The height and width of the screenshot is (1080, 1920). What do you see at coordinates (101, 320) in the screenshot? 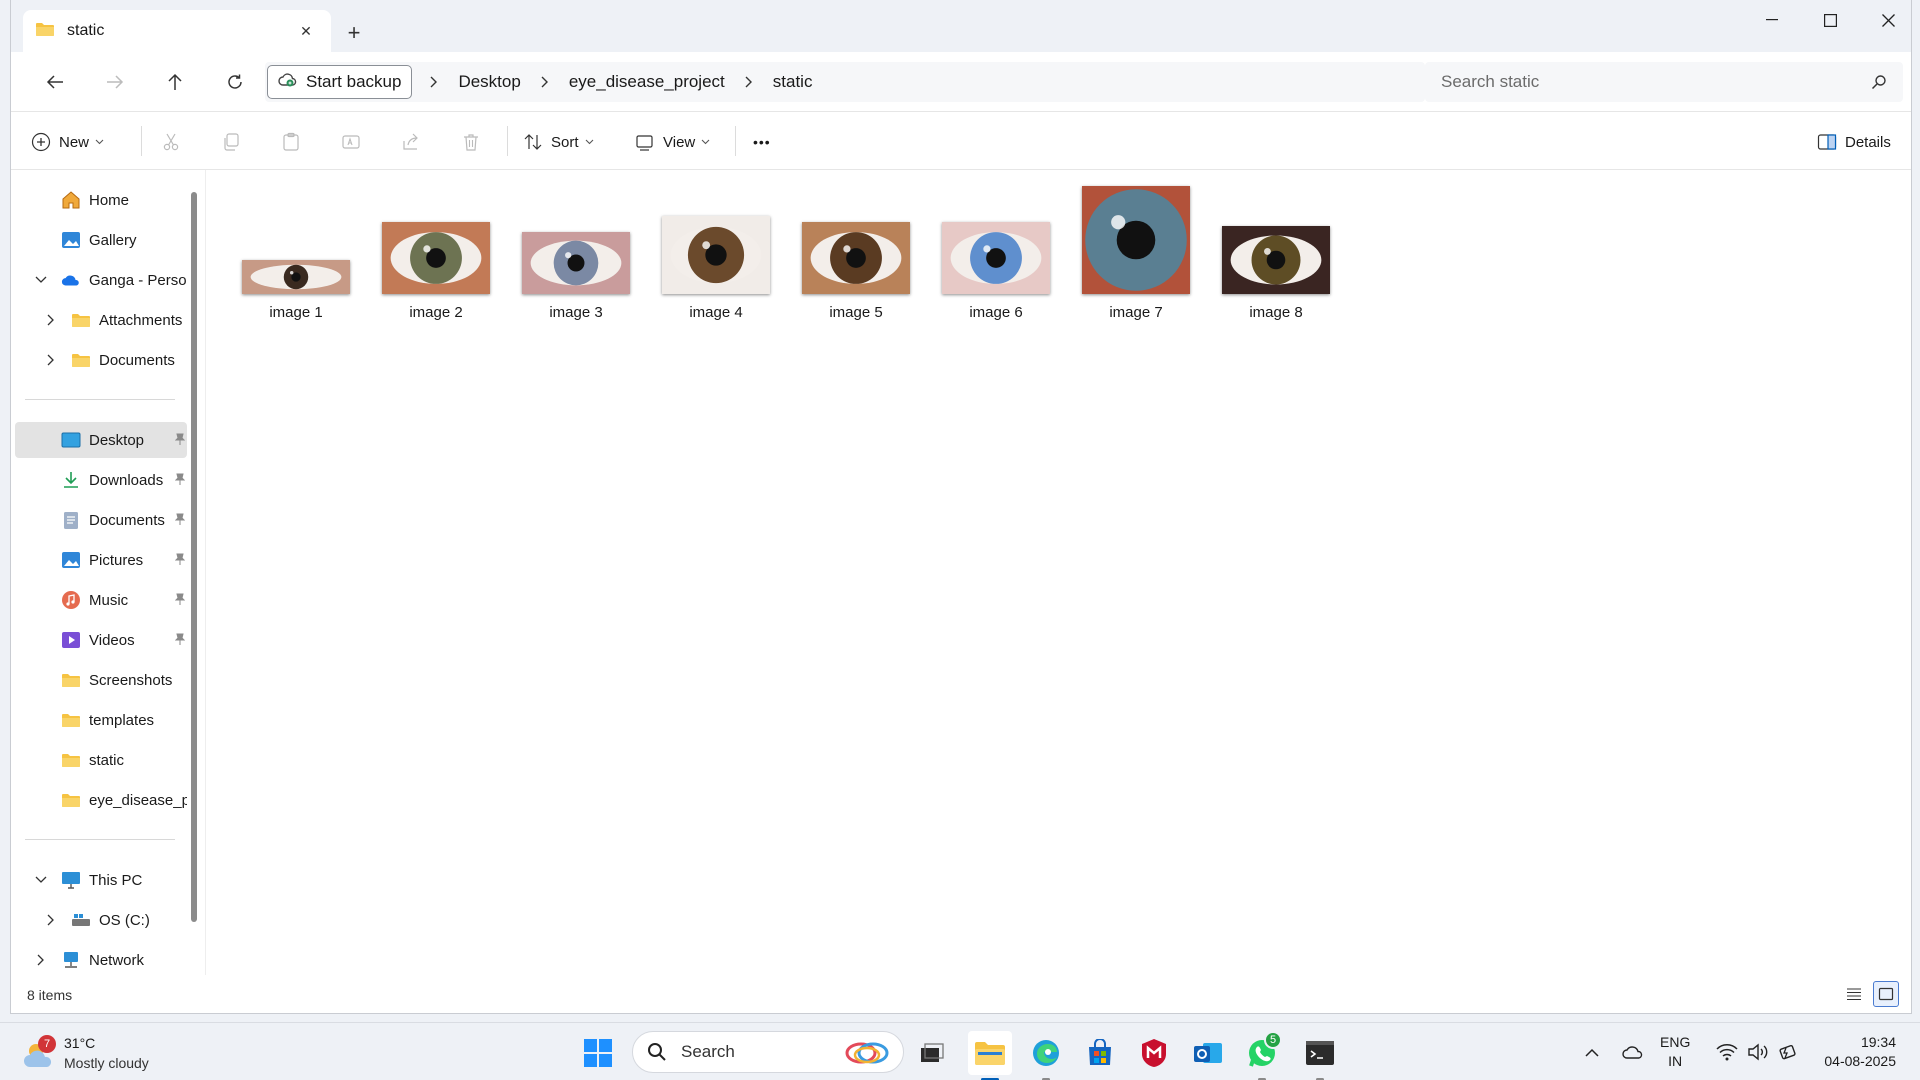
I see `sidebar-item-attachments: Attachments` at bounding box center [101, 320].